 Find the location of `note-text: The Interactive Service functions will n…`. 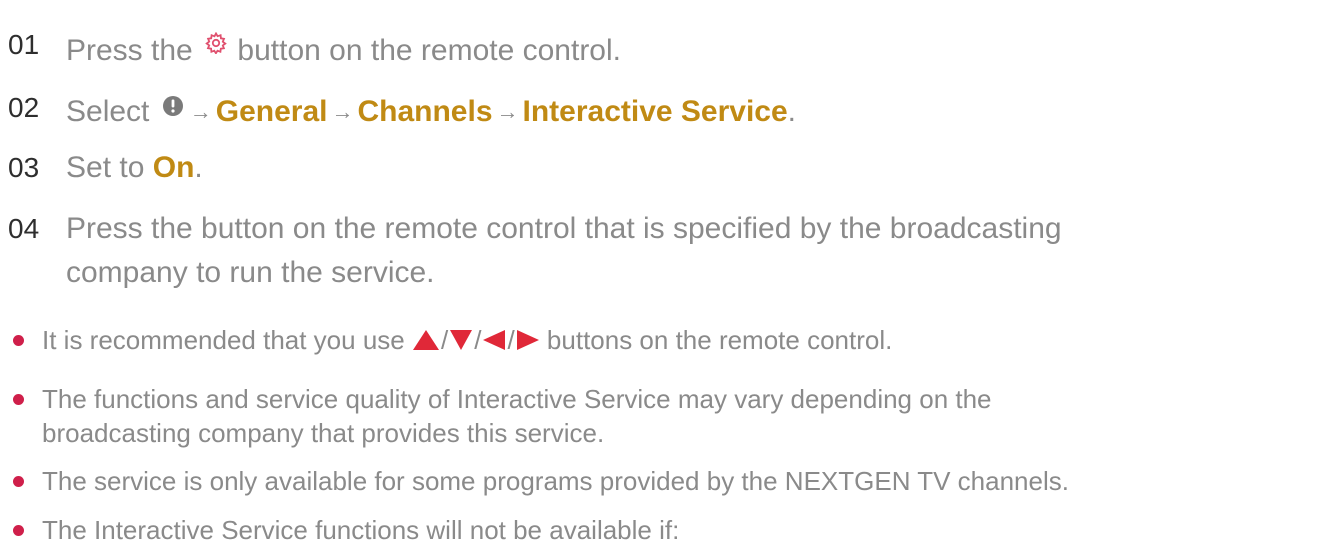

note-text: The Interactive Service functions will n… is located at coordinates (361, 530).